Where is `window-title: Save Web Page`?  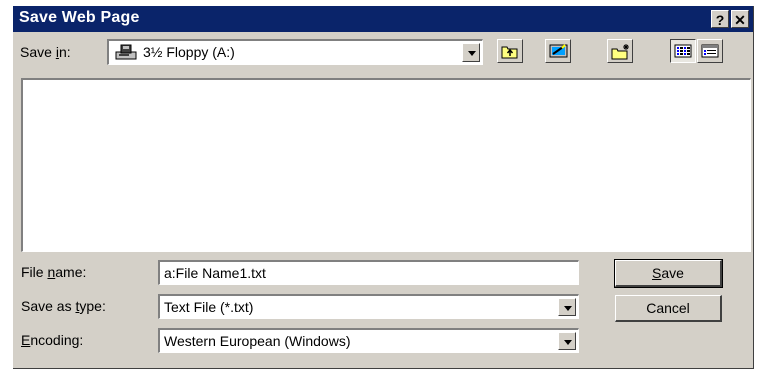 window-title: Save Web Page is located at coordinates (79, 17).